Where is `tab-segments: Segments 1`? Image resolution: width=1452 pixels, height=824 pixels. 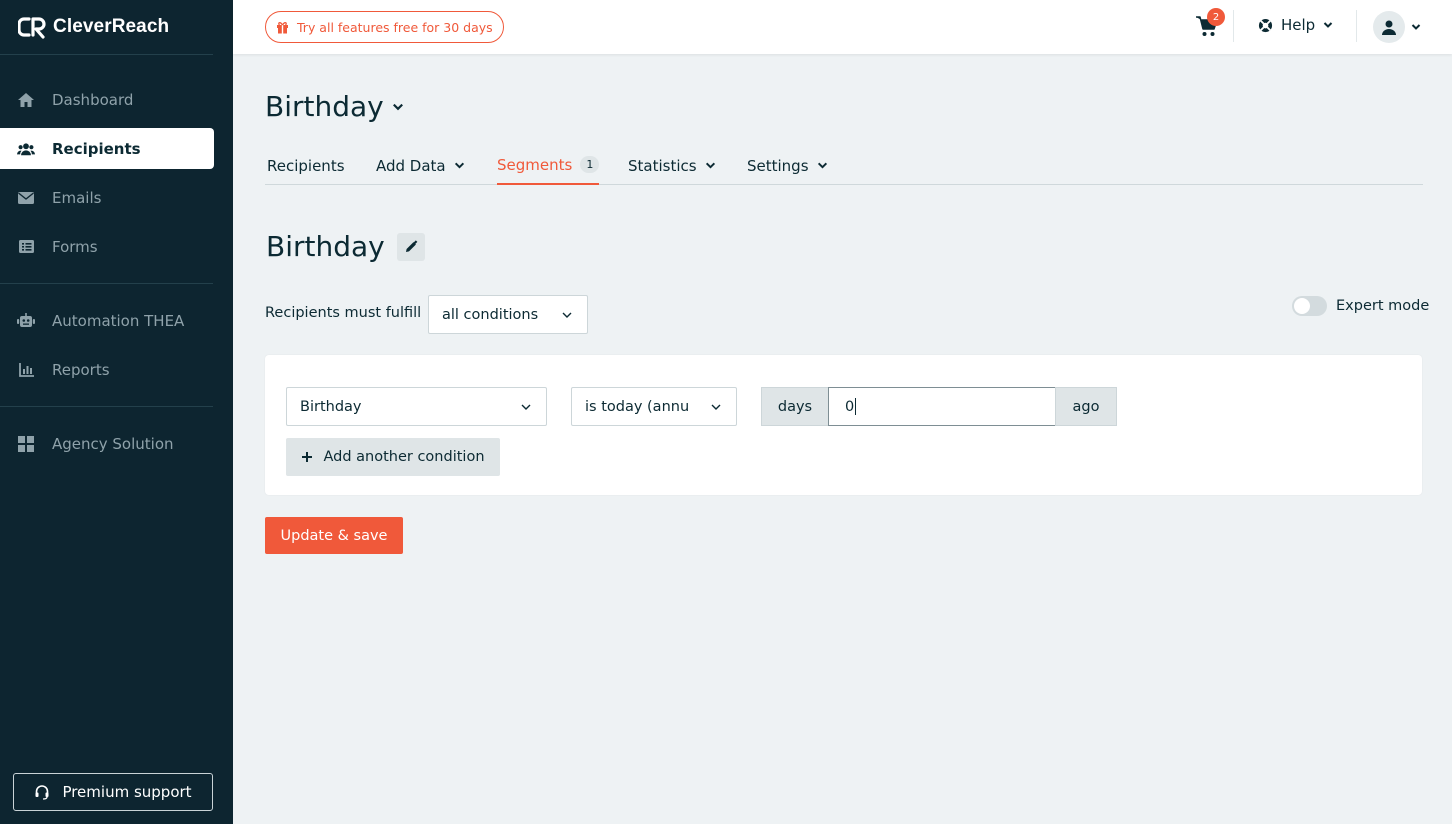 tab-segments: Segments 1 is located at coordinates (548, 165).